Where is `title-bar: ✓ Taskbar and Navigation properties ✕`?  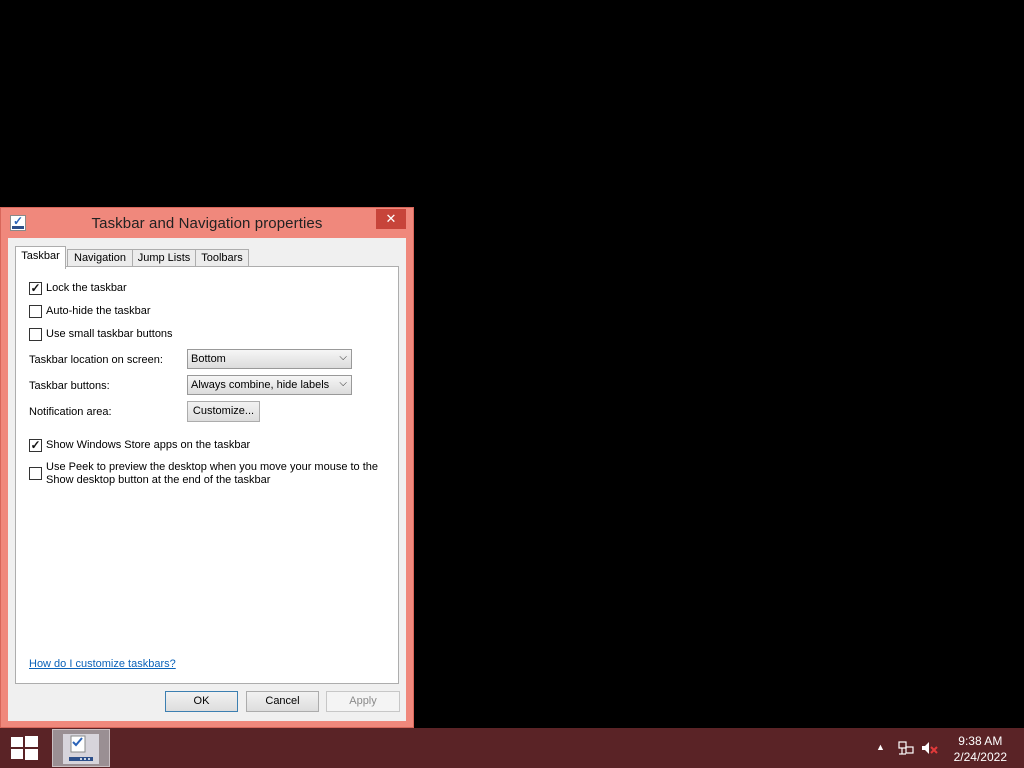 title-bar: ✓ Taskbar and Navigation properties ✕ is located at coordinates (207, 223).